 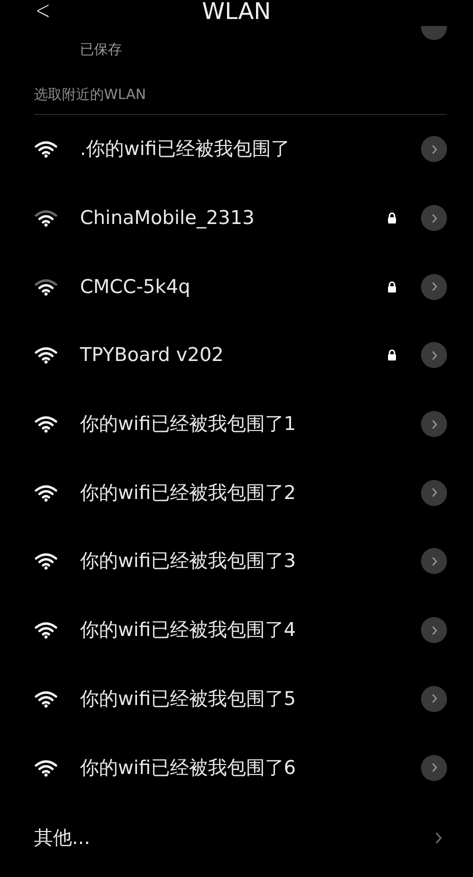 What do you see at coordinates (237, 12) in the screenshot?
I see `page-title: WLAN` at bounding box center [237, 12].